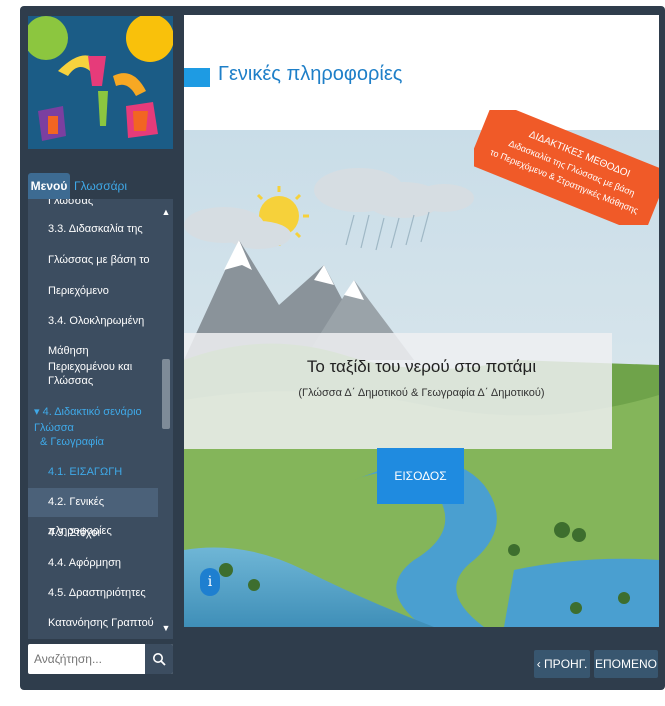 The height and width of the screenshot is (706, 665). I want to click on menu-scrollbar: ▲ ▼, so click(166, 419).